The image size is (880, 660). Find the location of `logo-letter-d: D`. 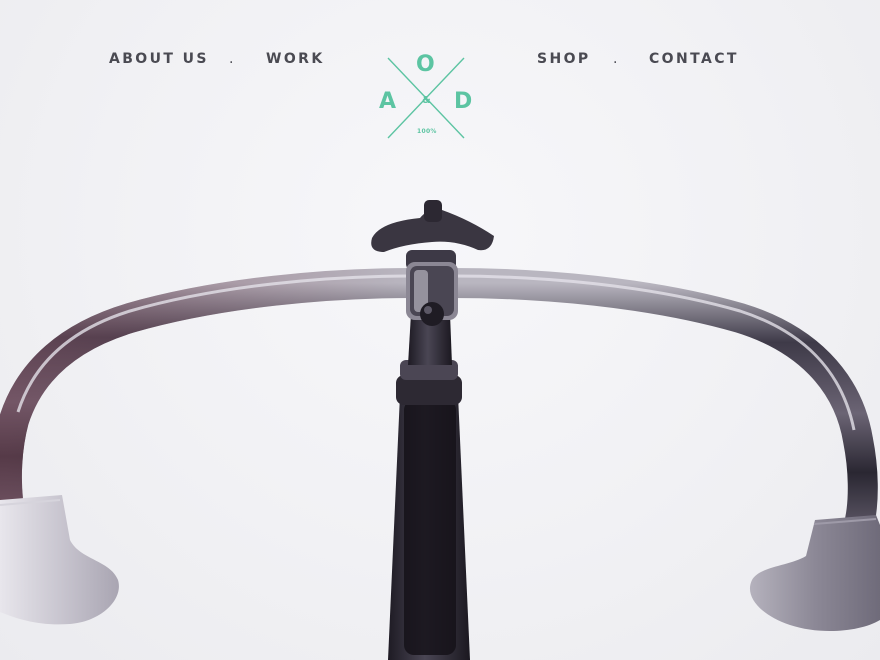

logo-letter-d: D is located at coordinates (464, 101).